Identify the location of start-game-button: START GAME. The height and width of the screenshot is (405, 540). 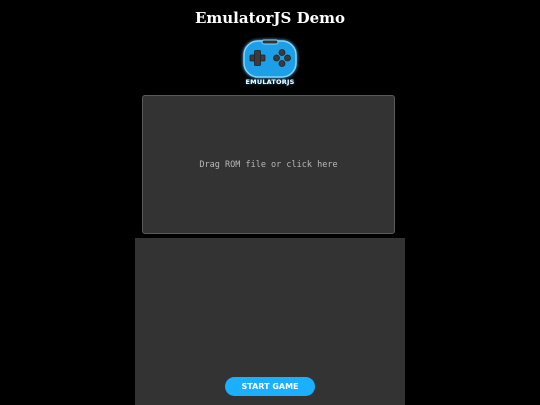
(270, 386).